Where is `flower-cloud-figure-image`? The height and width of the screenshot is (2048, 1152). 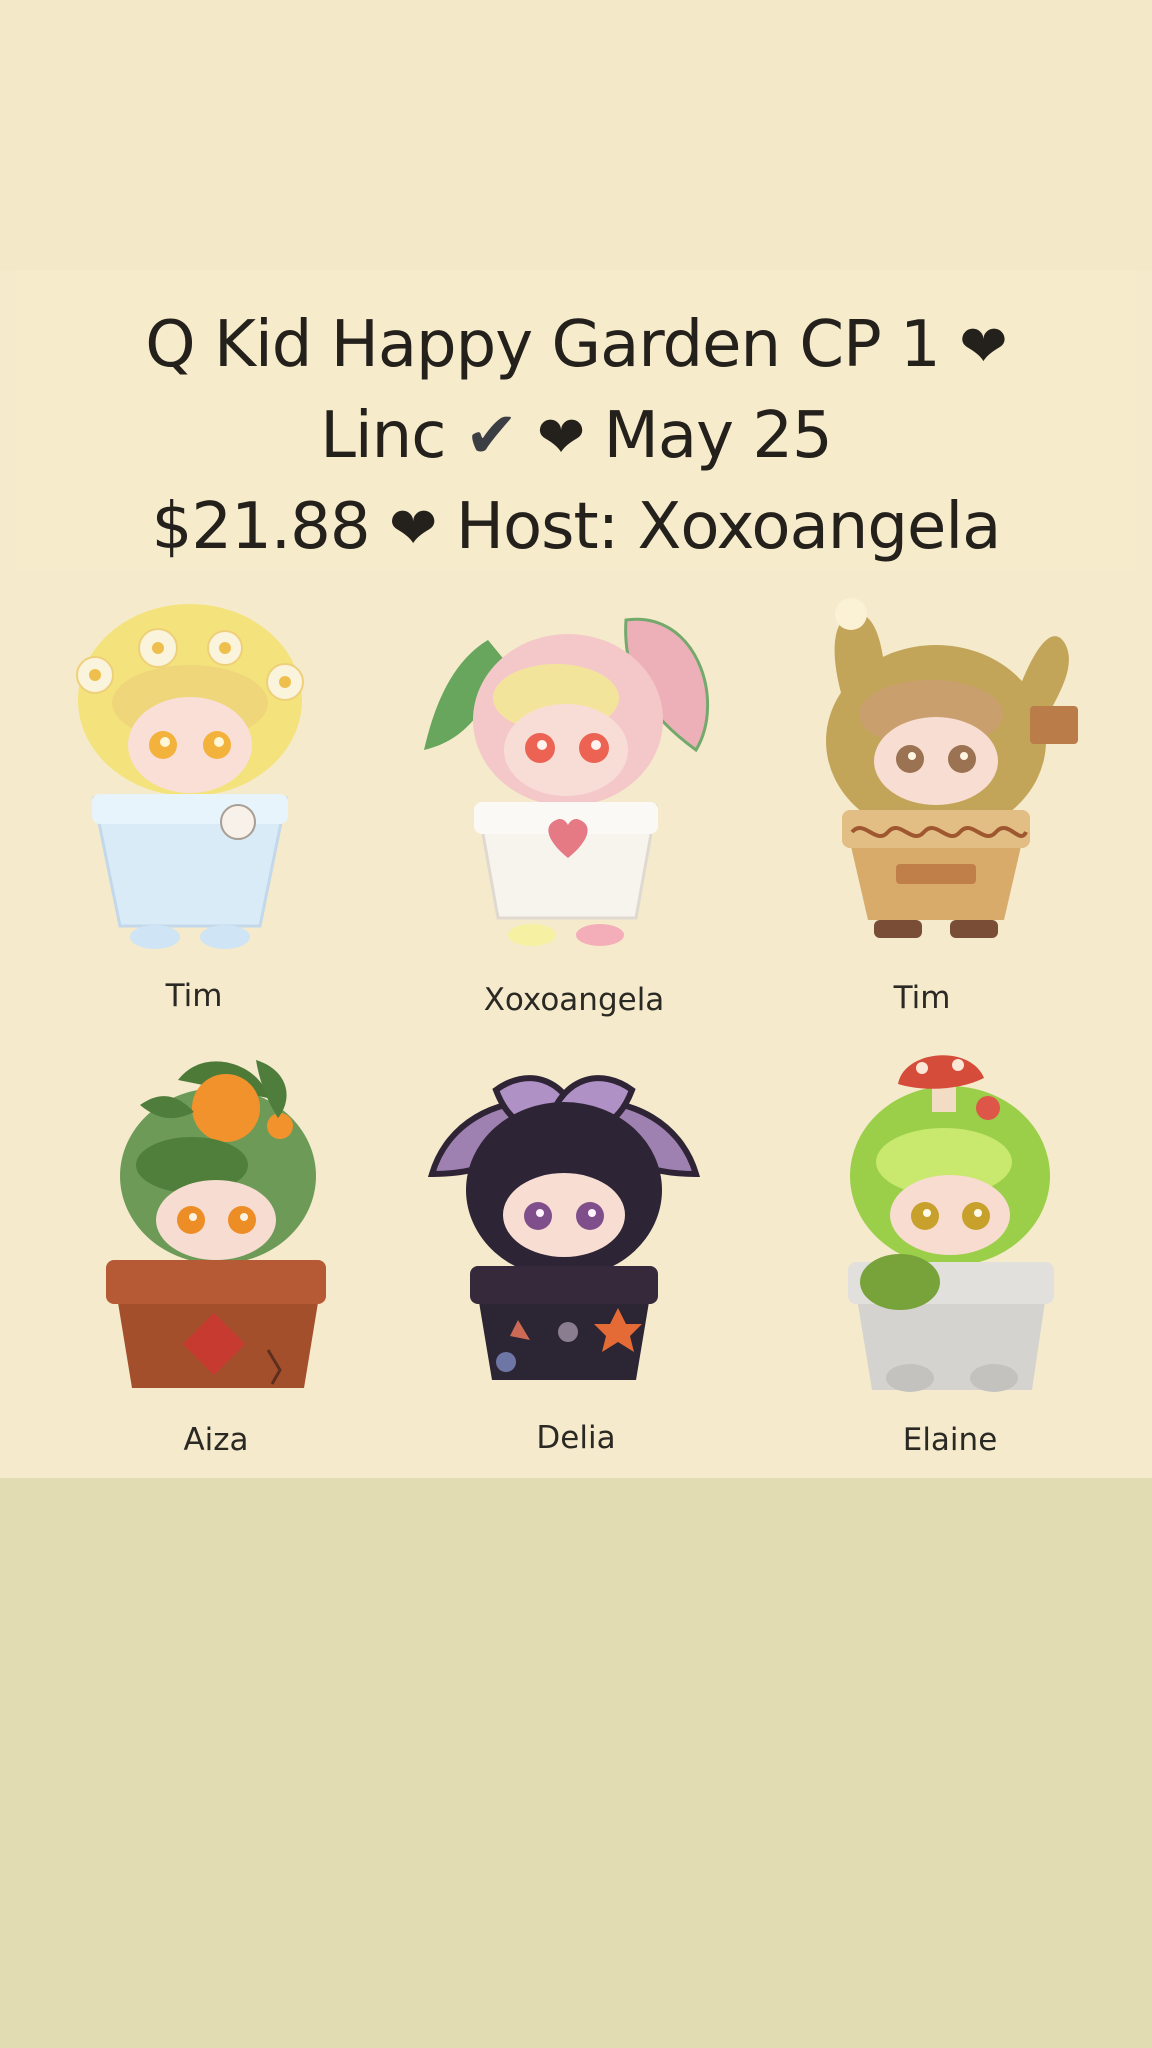
flower-cloud-figure-image is located at coordinates (190, 776).